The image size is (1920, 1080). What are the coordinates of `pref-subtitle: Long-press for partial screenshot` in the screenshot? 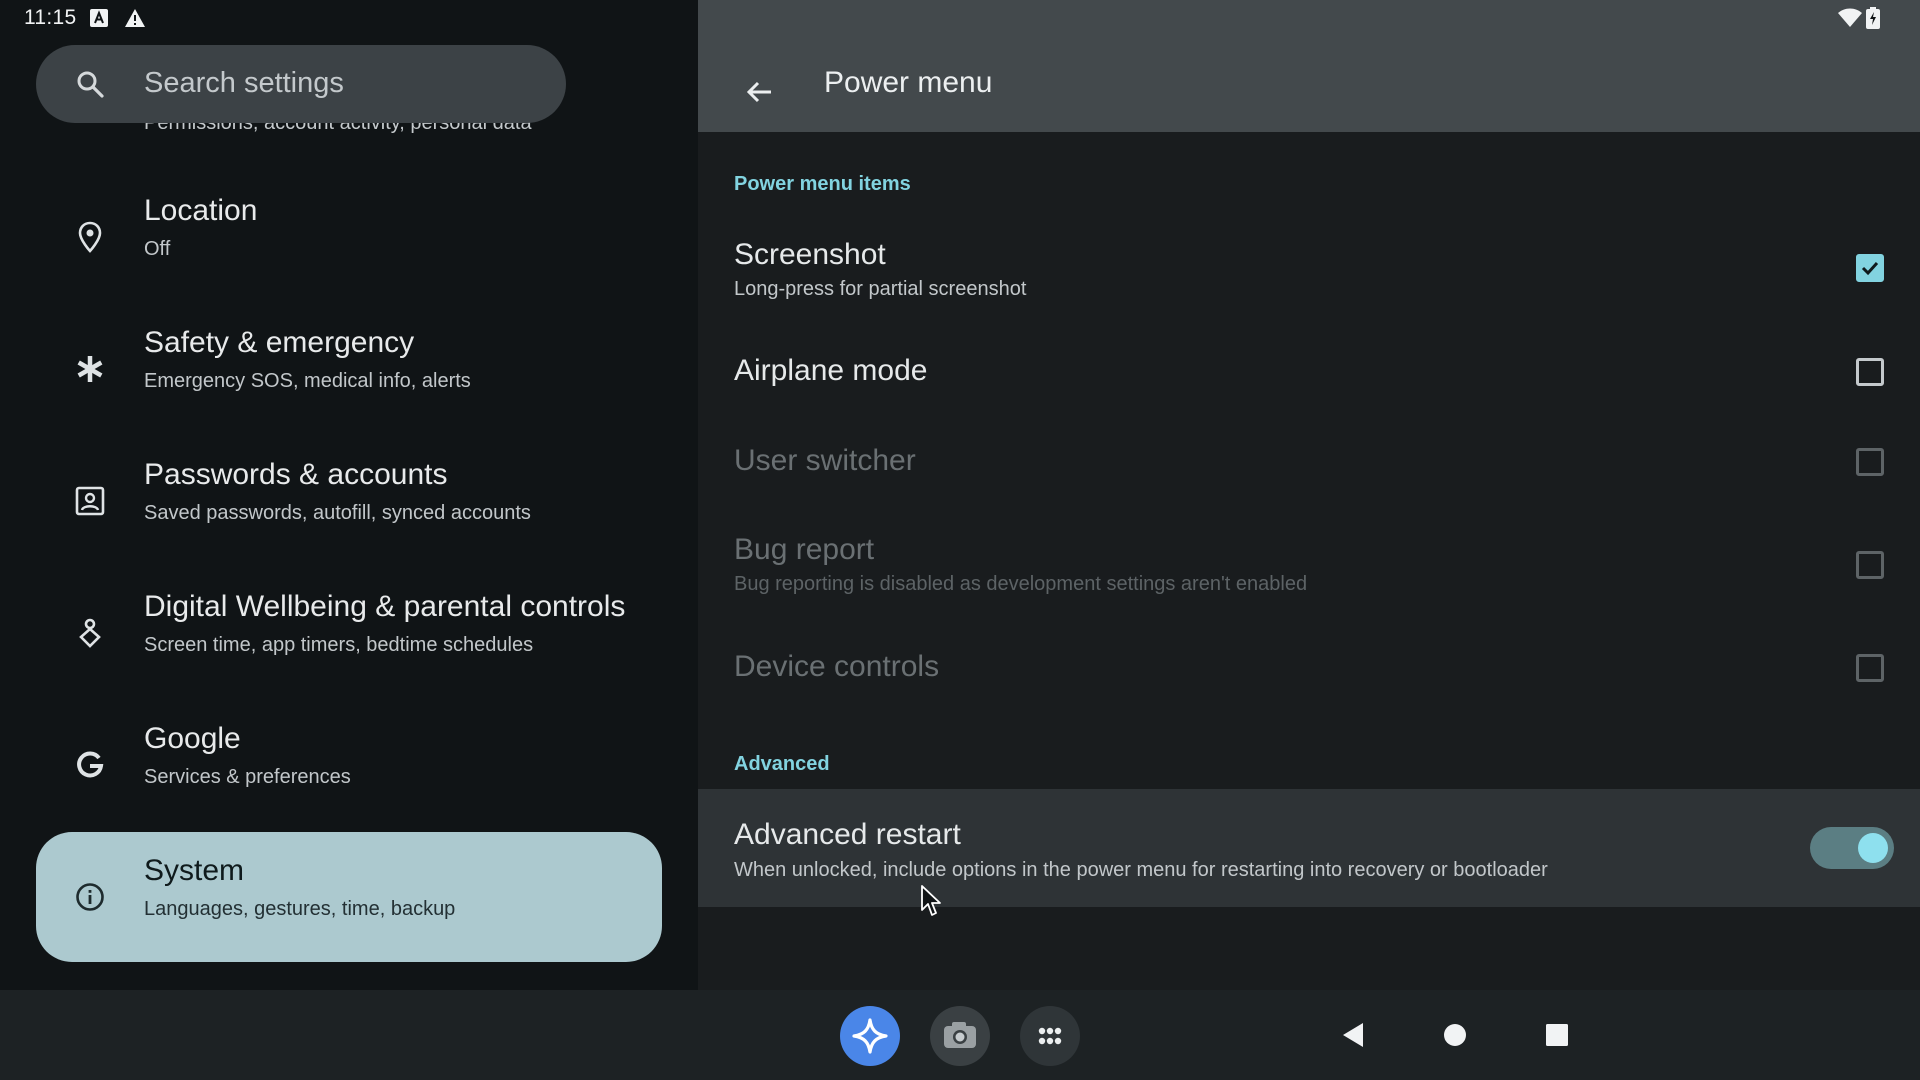 It's located at (880, 289).